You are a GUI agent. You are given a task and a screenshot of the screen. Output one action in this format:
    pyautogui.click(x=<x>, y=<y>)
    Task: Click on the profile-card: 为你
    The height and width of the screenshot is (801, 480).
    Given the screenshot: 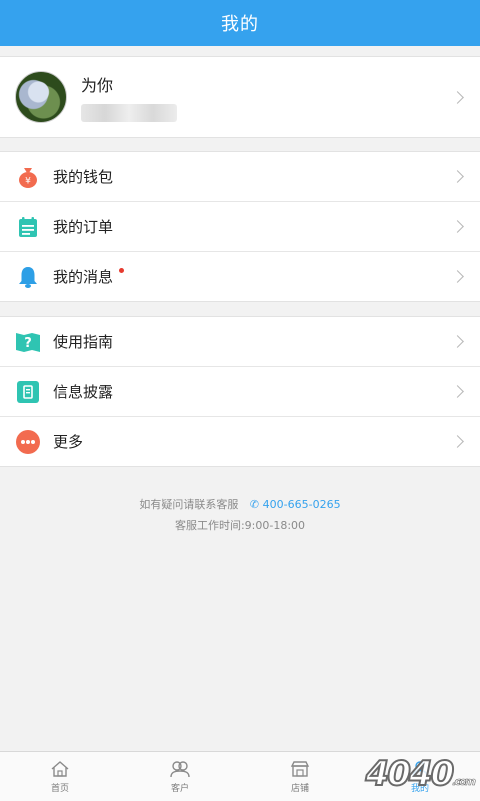 What is the action you would take?
    pyautogui.click(x=240, y=97)
    